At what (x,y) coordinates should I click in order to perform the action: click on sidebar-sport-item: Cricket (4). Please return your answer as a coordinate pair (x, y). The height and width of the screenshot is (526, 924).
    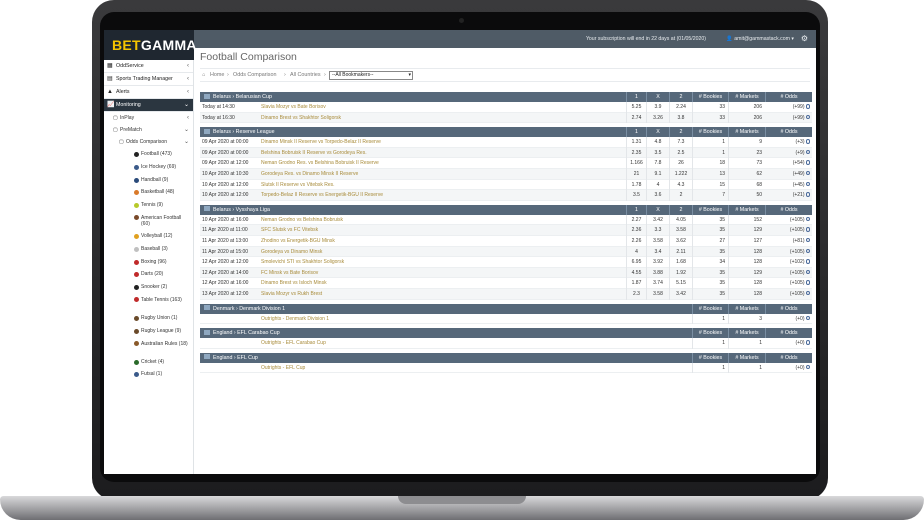
    Looking at the image, I should click on (148, 362).